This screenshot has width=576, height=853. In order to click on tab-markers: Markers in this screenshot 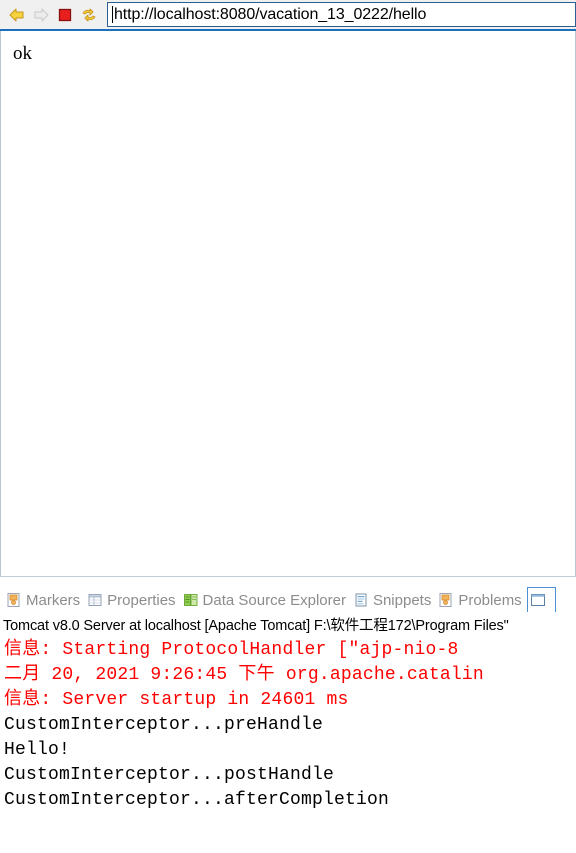, I will do `click(44, 600)`.